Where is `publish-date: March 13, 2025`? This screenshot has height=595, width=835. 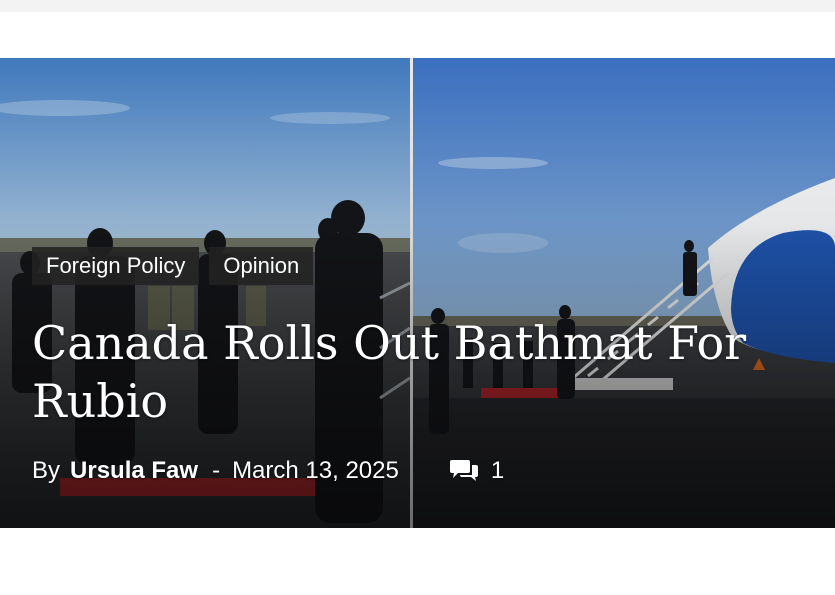 publish-date: March 13, 2025 is located at coordinates (315, 470).